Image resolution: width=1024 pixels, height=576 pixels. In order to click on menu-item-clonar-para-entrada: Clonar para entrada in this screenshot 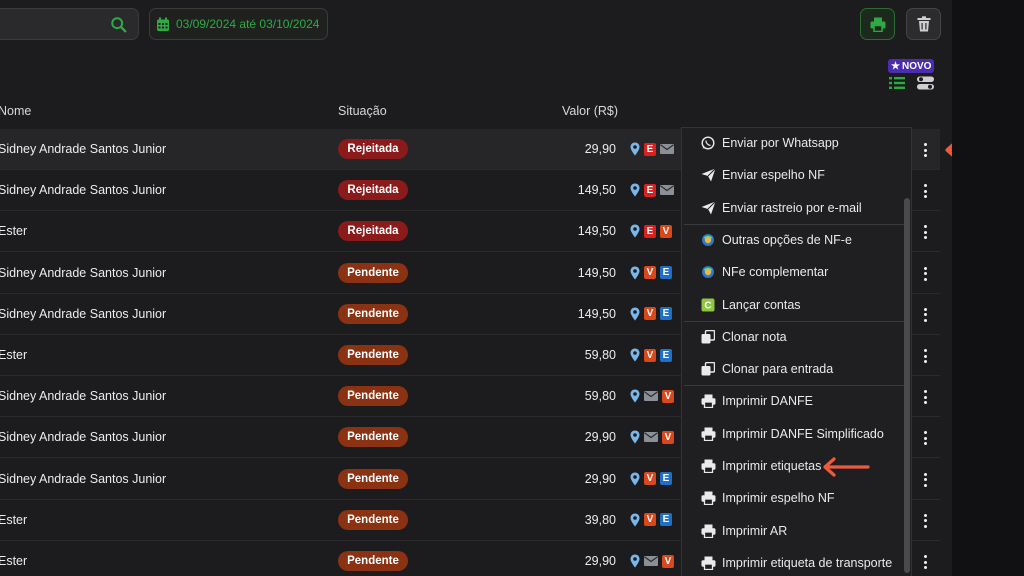, I will do `click(793, 369)`.